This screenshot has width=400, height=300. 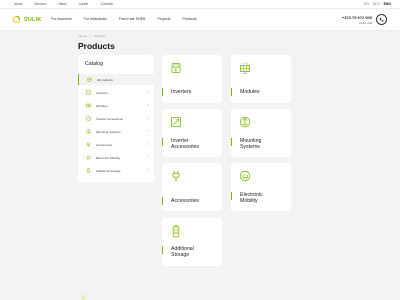 What do you see at coordinates (261, 187) in the screenshot?
I see `category-card-electronic-mobility: Electronic Mobility` at bounding box center [261, 187].